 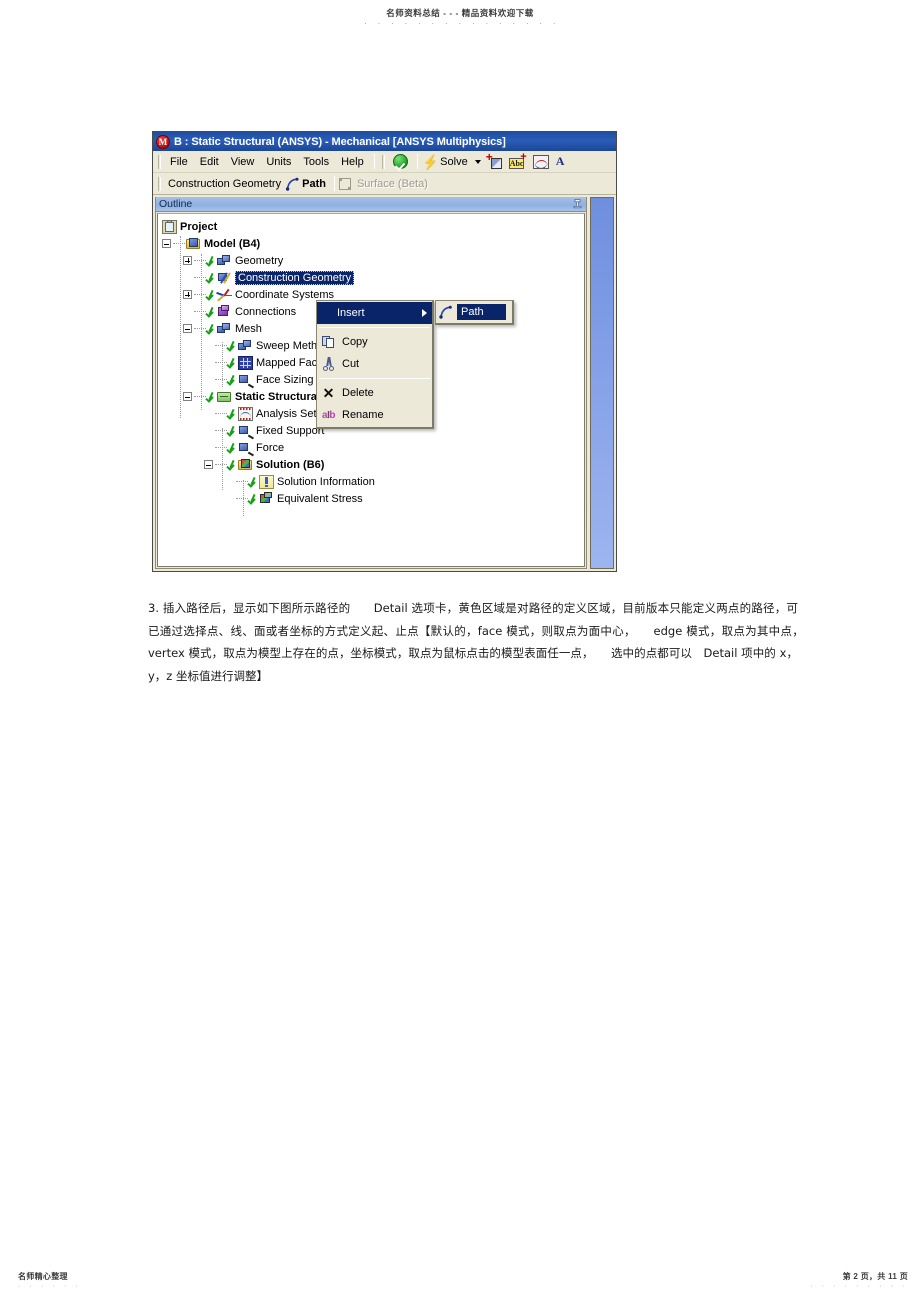 I want to click on tree-item-project: Project, so click(x=371, y=226).